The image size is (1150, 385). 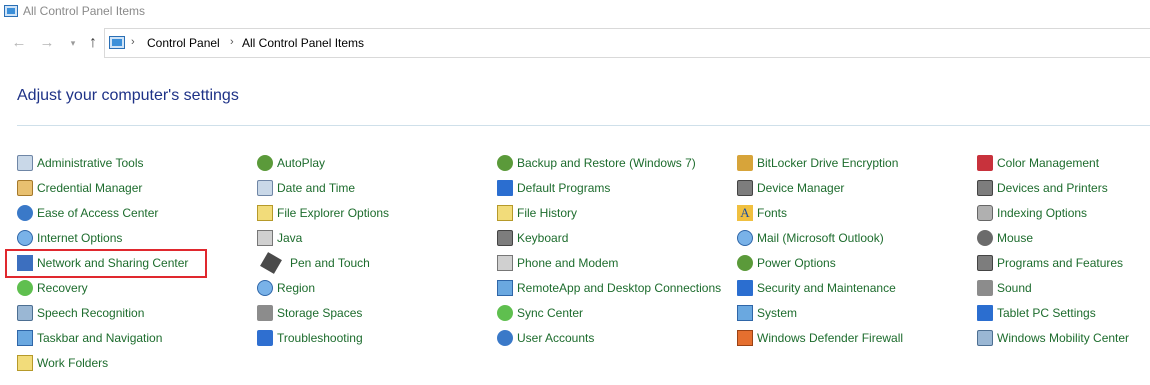 I want to click on item-fonts: A Fonts, so click(x=762, y=212).